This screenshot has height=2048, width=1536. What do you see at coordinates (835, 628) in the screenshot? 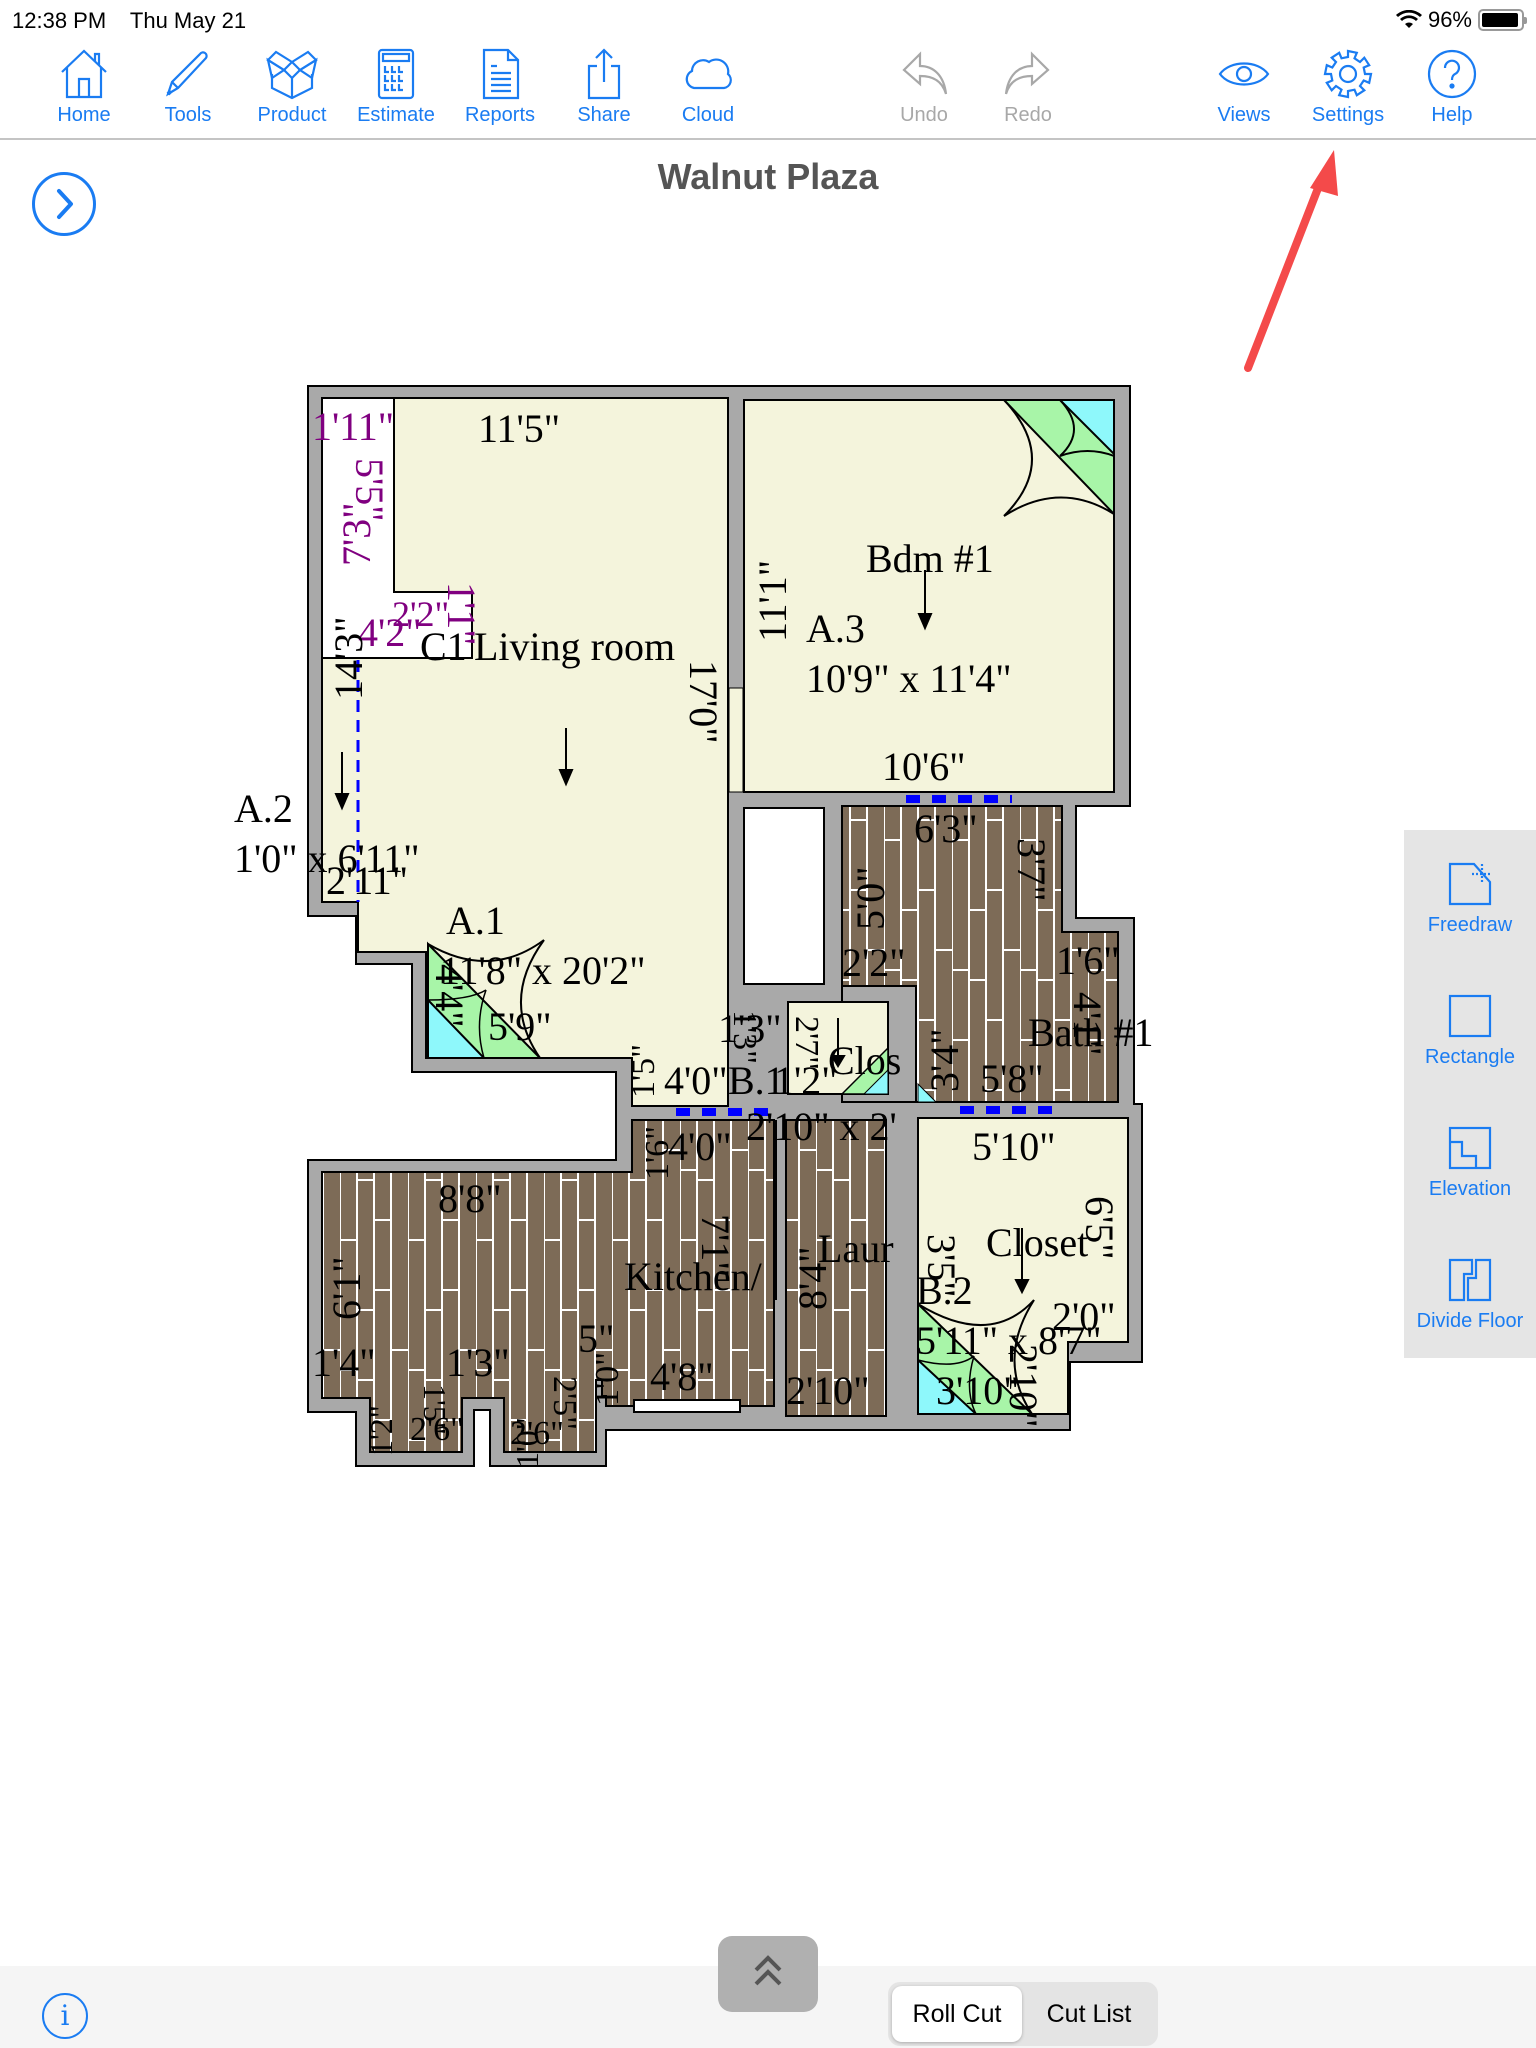
I see `room-code-a3: A.3` at bounding box center [835, 628].